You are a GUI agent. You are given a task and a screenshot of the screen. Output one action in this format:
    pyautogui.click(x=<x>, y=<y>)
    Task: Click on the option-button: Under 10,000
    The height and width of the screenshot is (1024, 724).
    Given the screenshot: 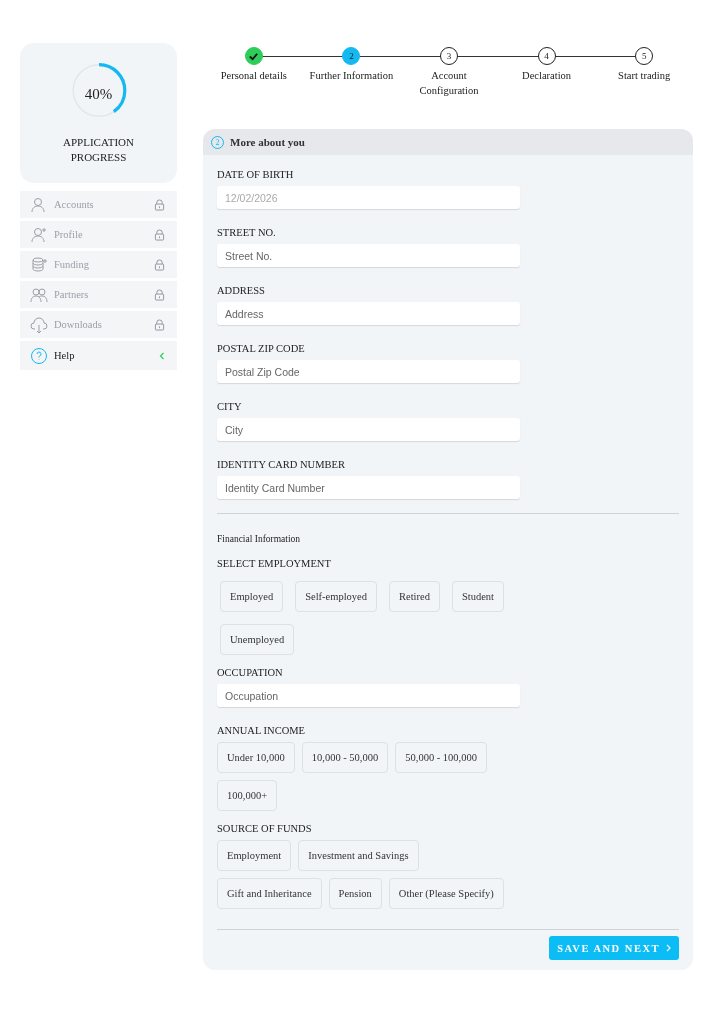 What is the action you would take?
    pyautogui.click(x=256, y=757)
    